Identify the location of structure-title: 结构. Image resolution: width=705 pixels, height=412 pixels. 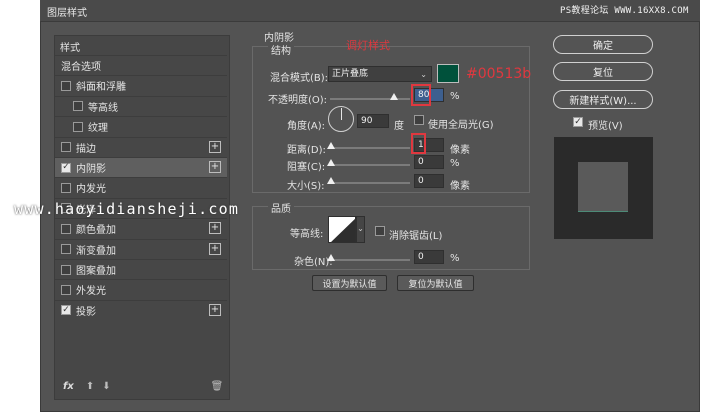
(281, 49).